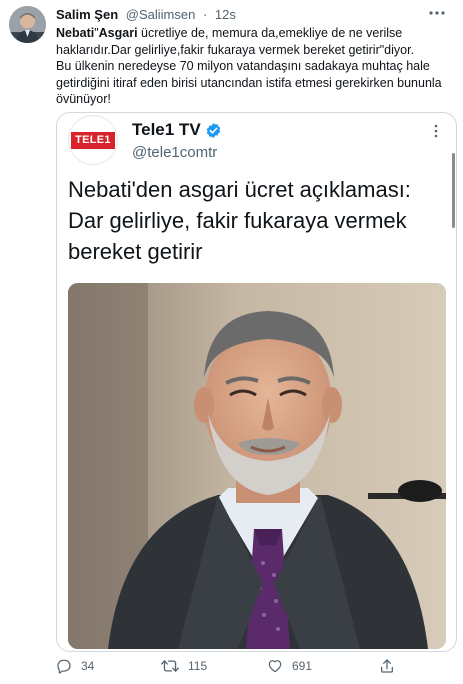  I want to click on tele1-logo-text: TELE1, so click(93, 140).